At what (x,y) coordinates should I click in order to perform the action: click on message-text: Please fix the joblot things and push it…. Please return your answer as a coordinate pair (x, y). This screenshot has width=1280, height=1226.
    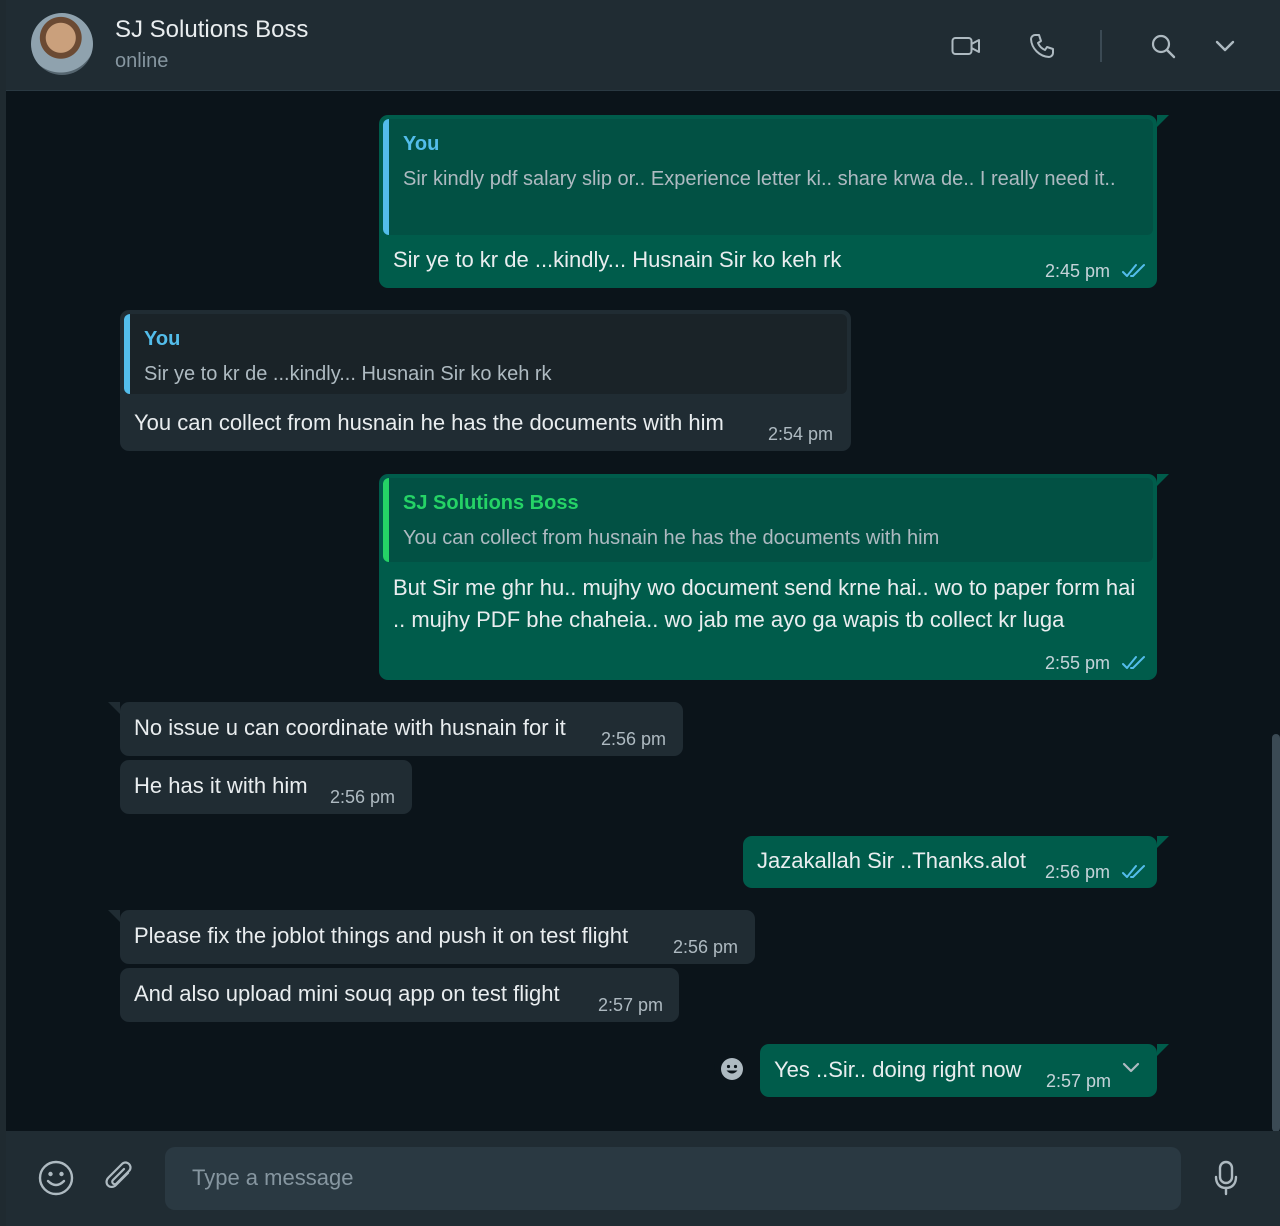
    Looking at the image, I should click on (381, 935).